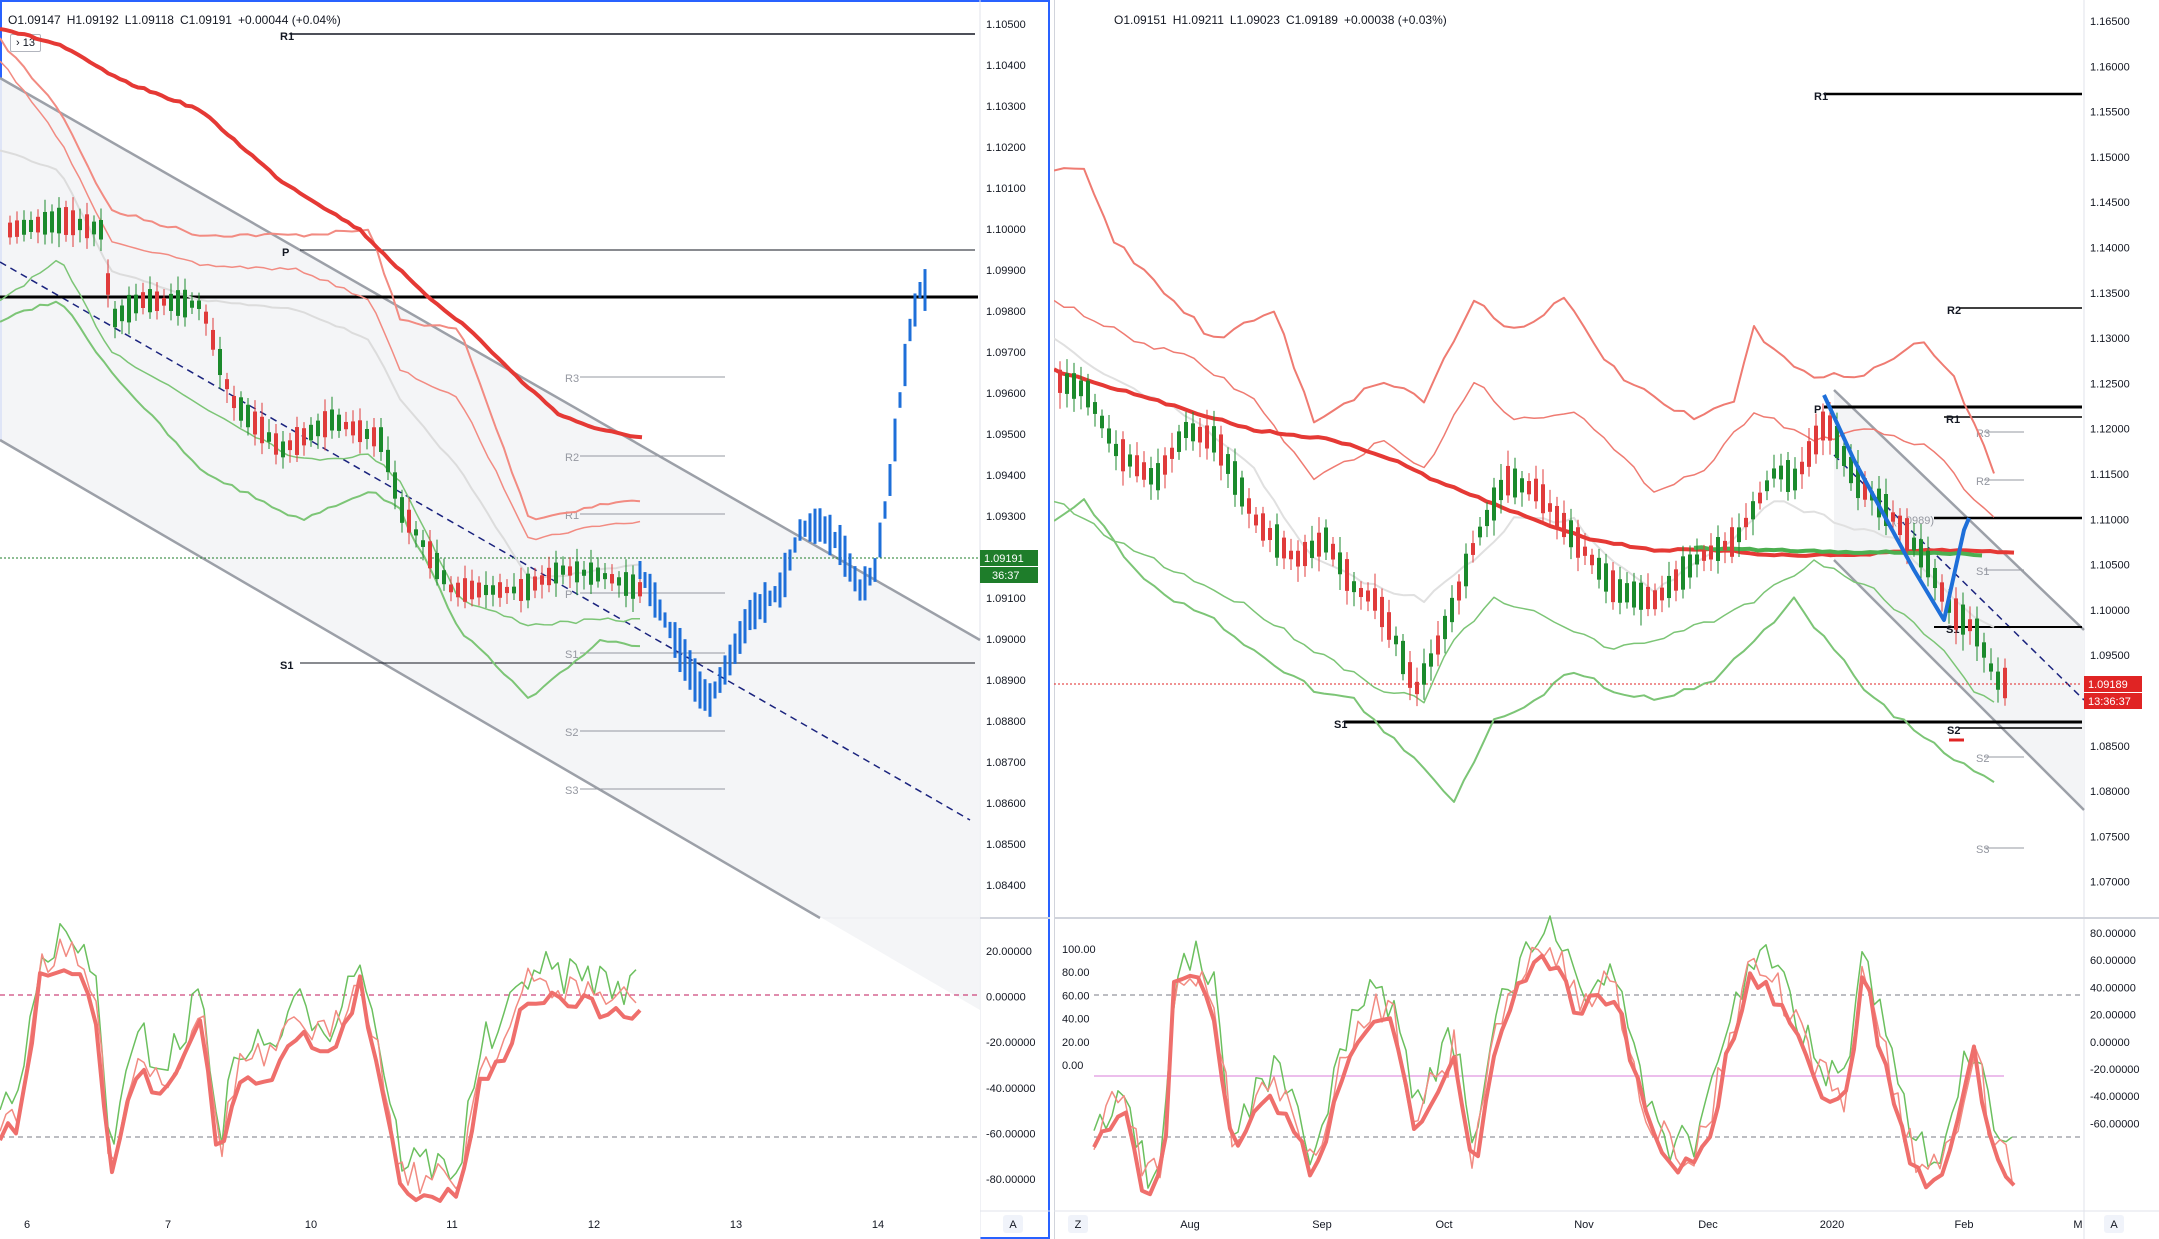  What do you see at coordinates (1004, 559) in the screenshot?
I see `left-price-tag: 1.09191` at bounding box center [1004, 559].